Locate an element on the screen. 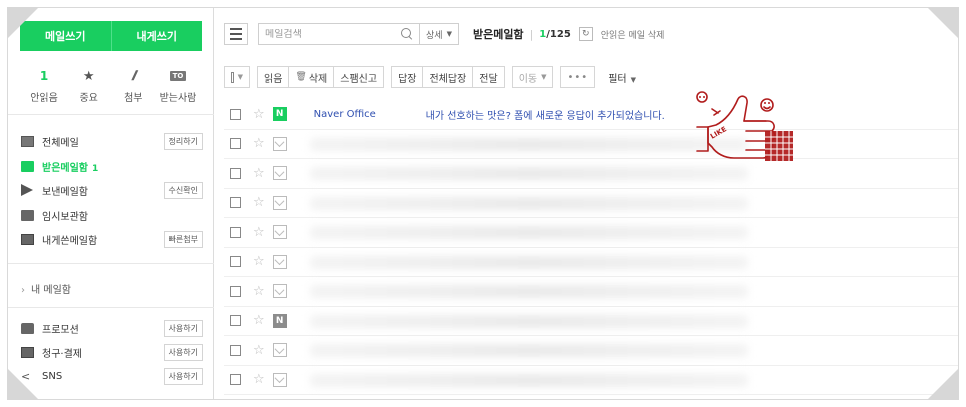 Image resolution: width=966 pixels, height=407 pixels. shopping-bag-icon is located at coordinates (27, 328).